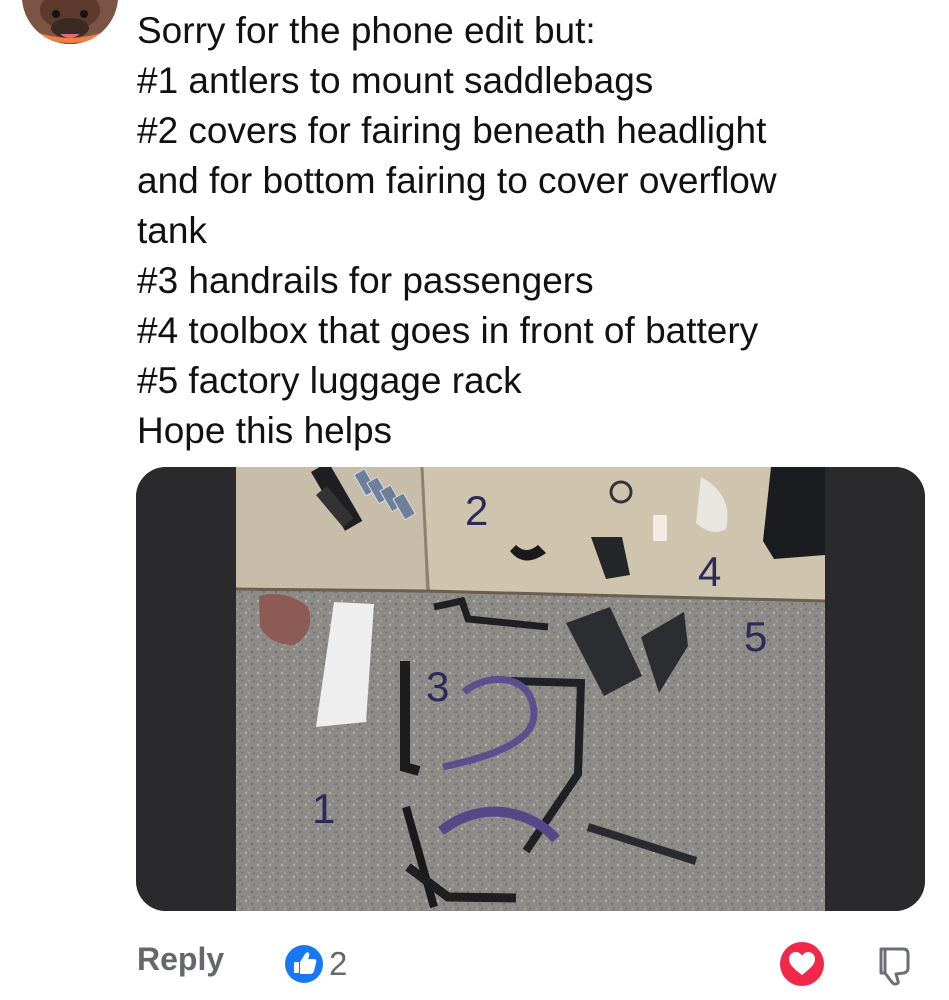  What do you see at coordinates (474, 965) in the screenshot?
I see `comment-actions: Reply 2` at bounding box center [474, 965].